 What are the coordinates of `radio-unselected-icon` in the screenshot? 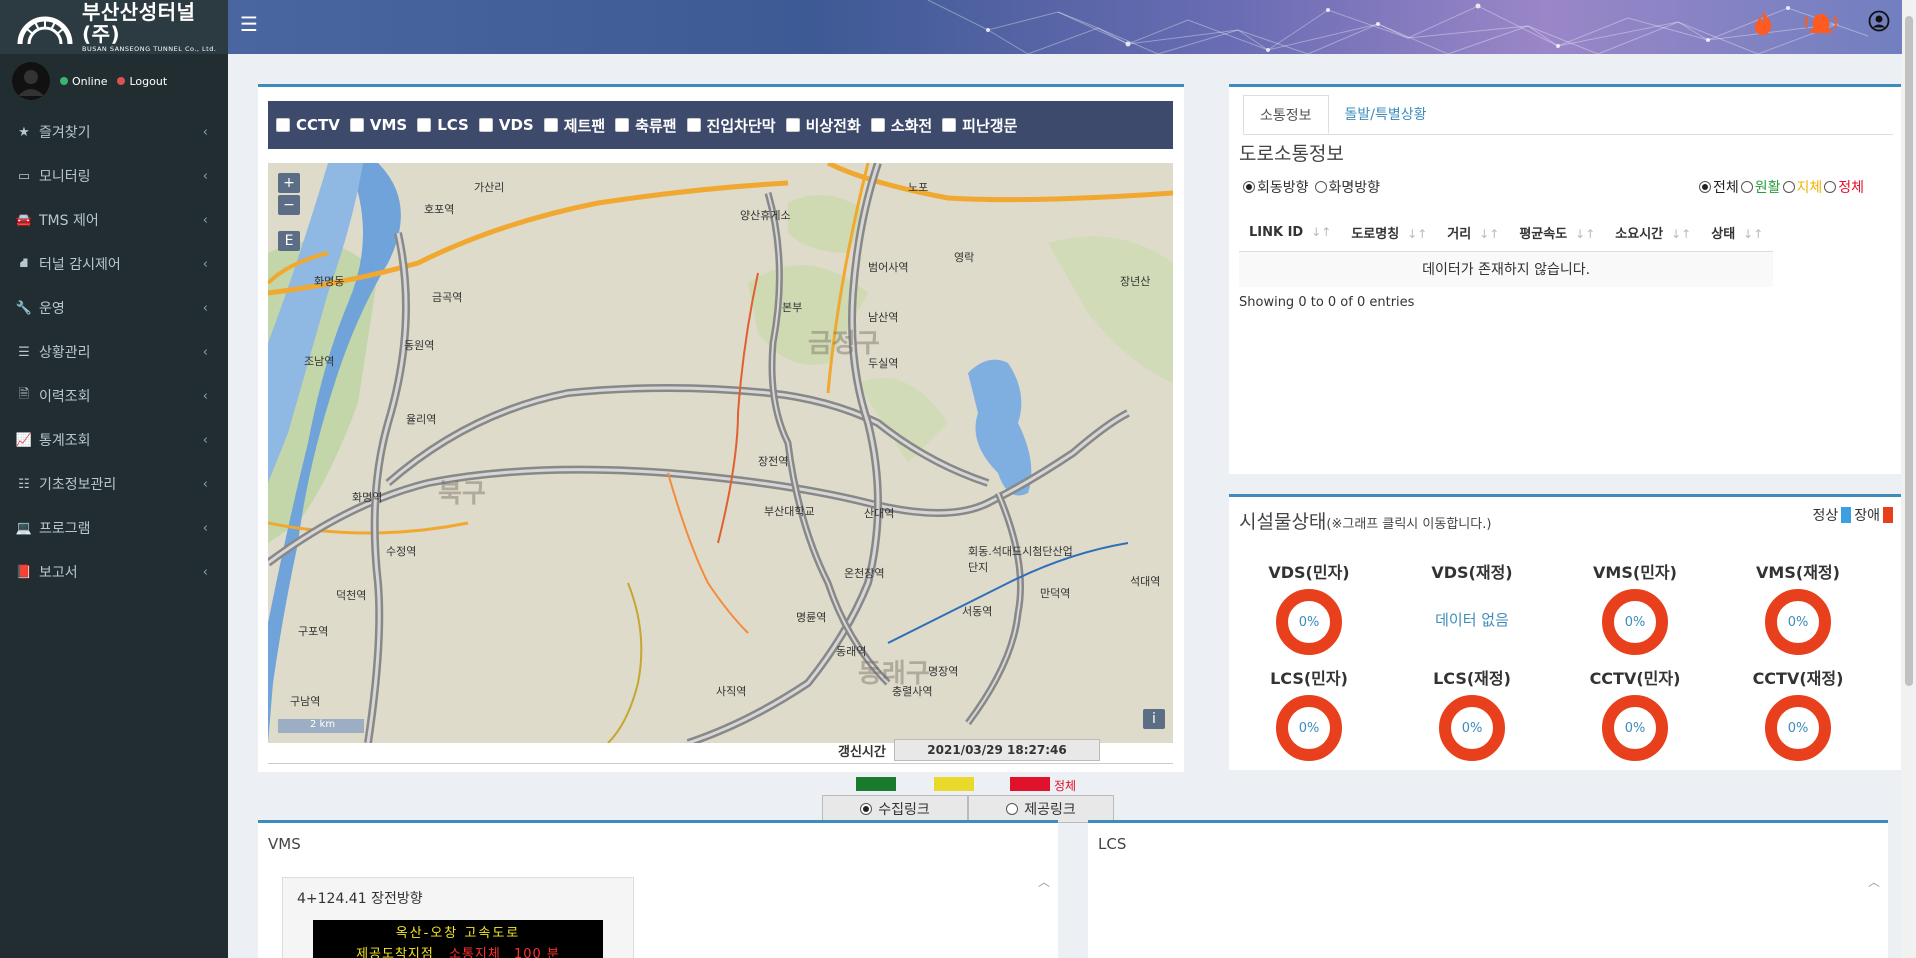 It's located at (1012, 809).